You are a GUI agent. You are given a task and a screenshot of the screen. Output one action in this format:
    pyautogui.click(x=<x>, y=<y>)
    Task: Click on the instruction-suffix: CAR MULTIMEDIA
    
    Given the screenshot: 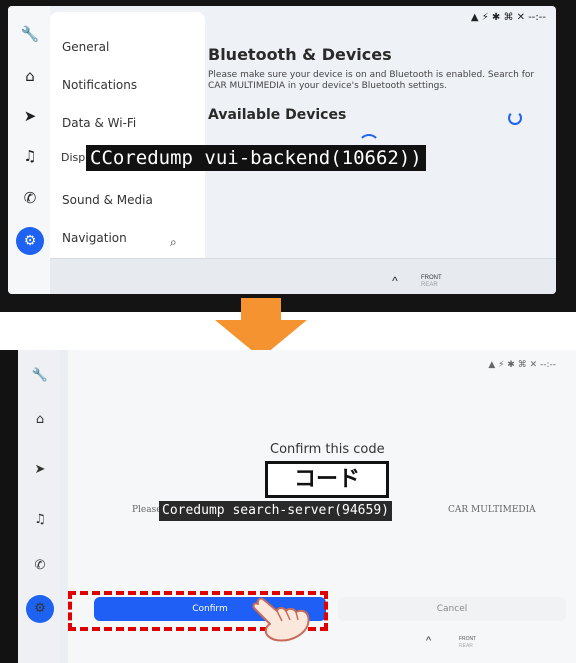 What is the action you would take?
    pyautogui.click(x=492, y=510)
    